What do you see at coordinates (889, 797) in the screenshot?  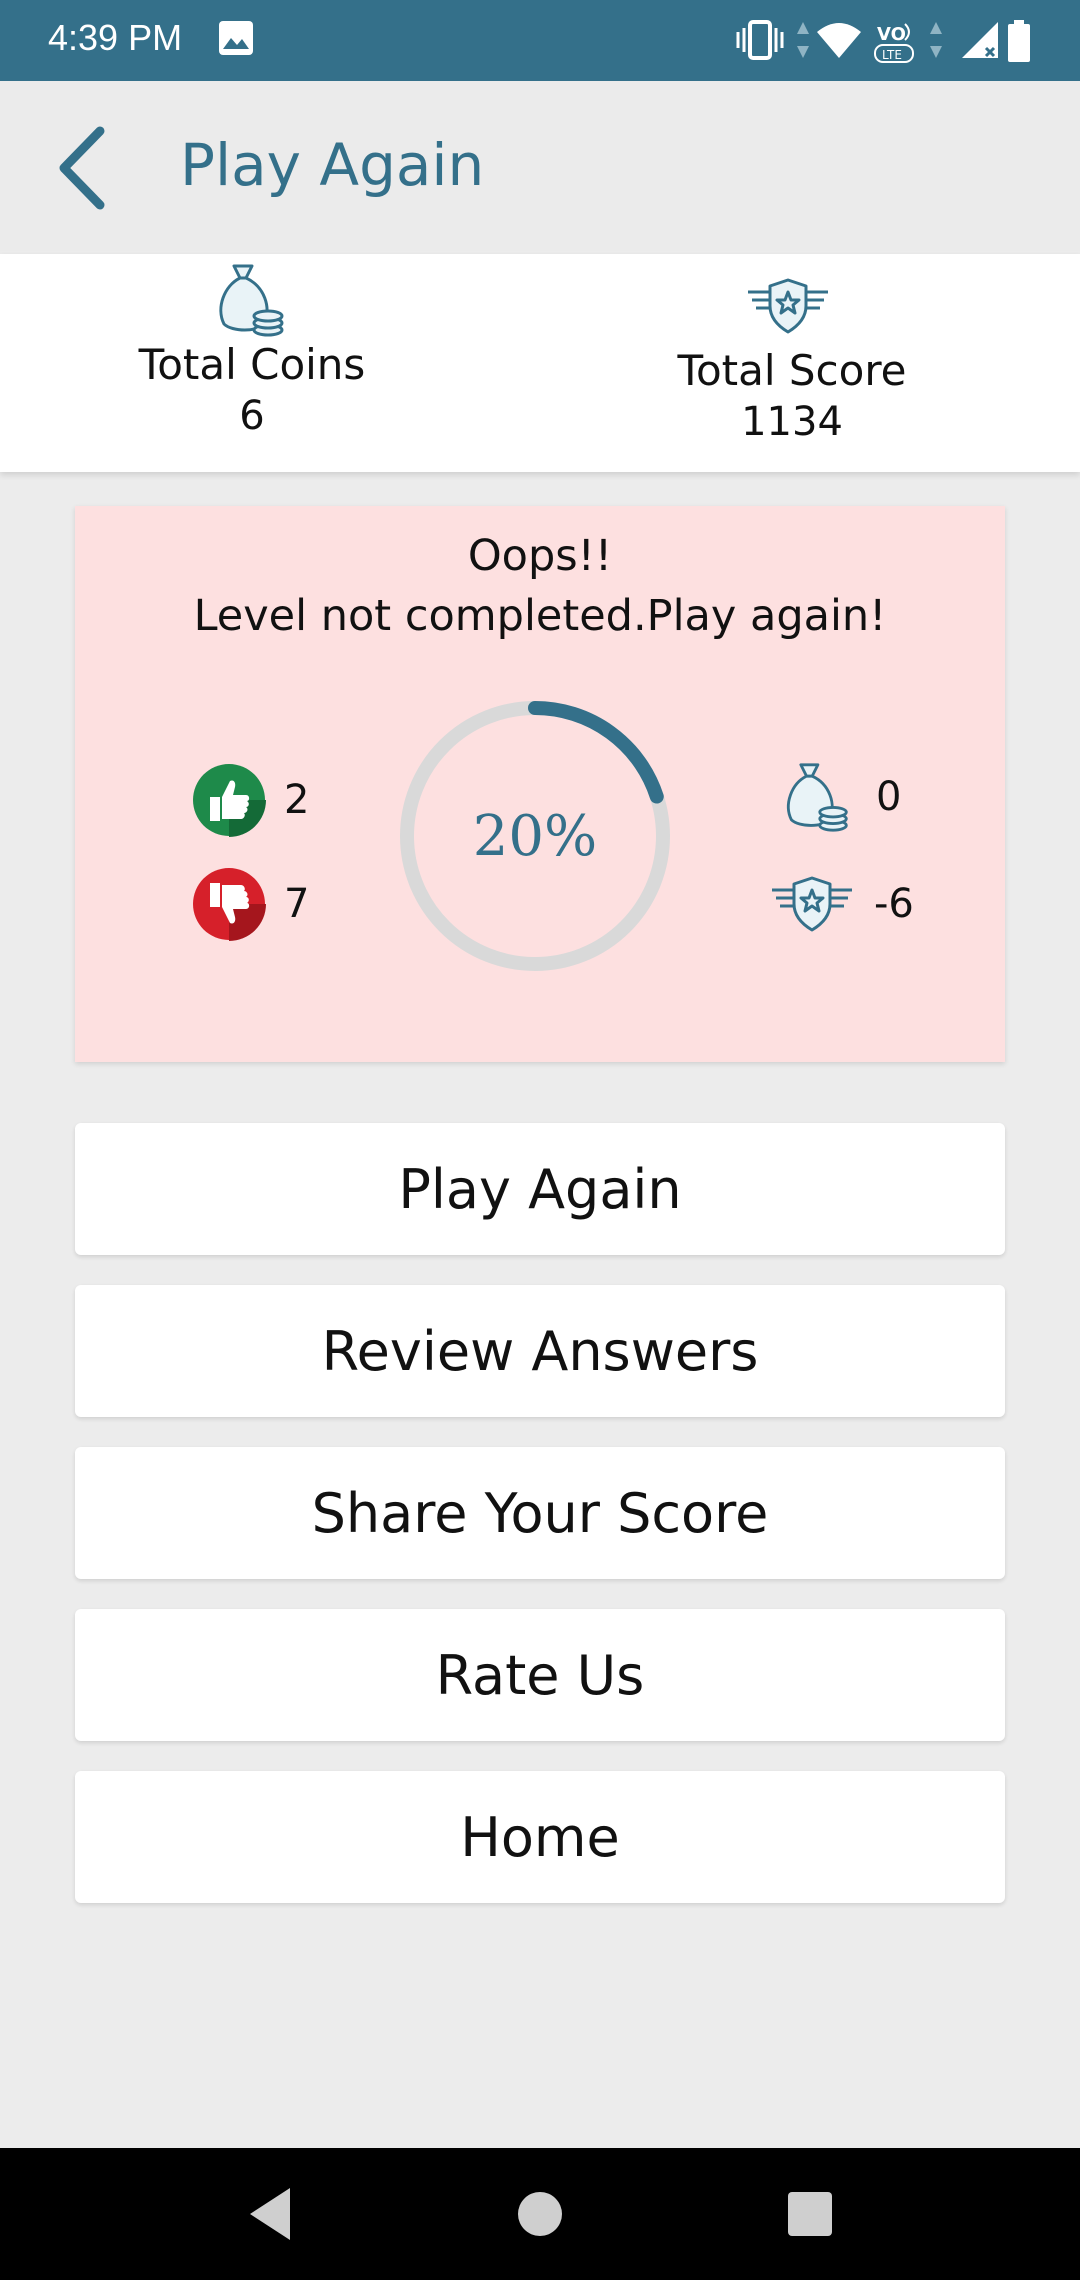 I see `coins-earned: 0` at bounding box center [889, 797].